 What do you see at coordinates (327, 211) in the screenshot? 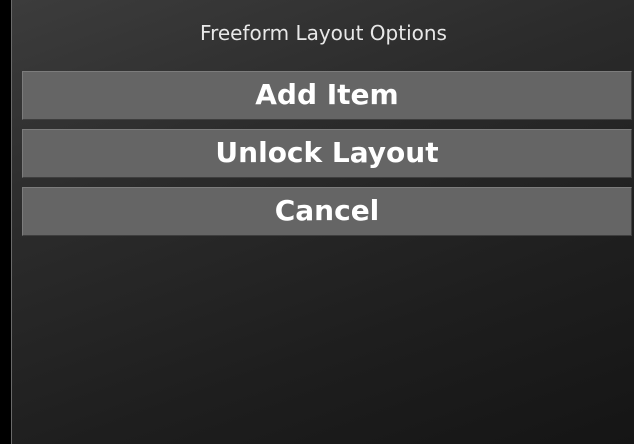
I see `cancel-button: Cancel` at bounding box center [327, 211].